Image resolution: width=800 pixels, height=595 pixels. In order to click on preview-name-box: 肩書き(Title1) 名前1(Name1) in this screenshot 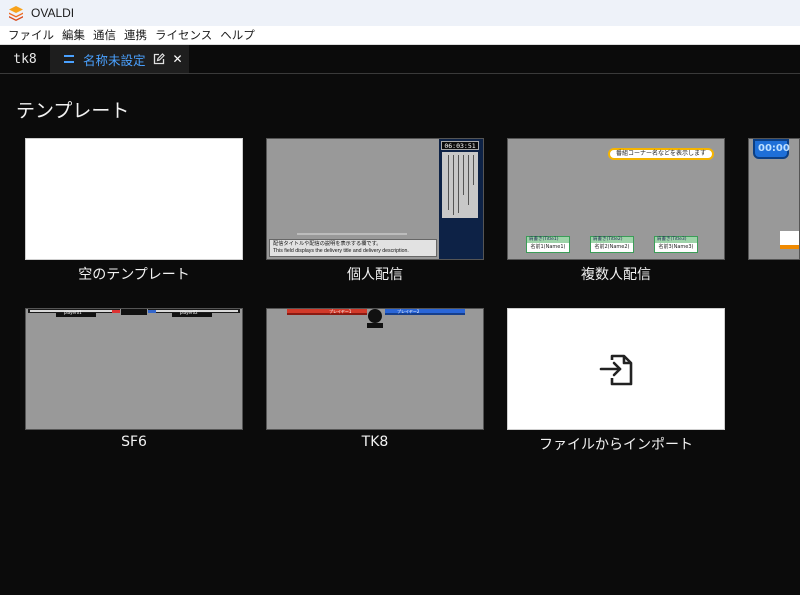, I will do `click(548, 244)`.